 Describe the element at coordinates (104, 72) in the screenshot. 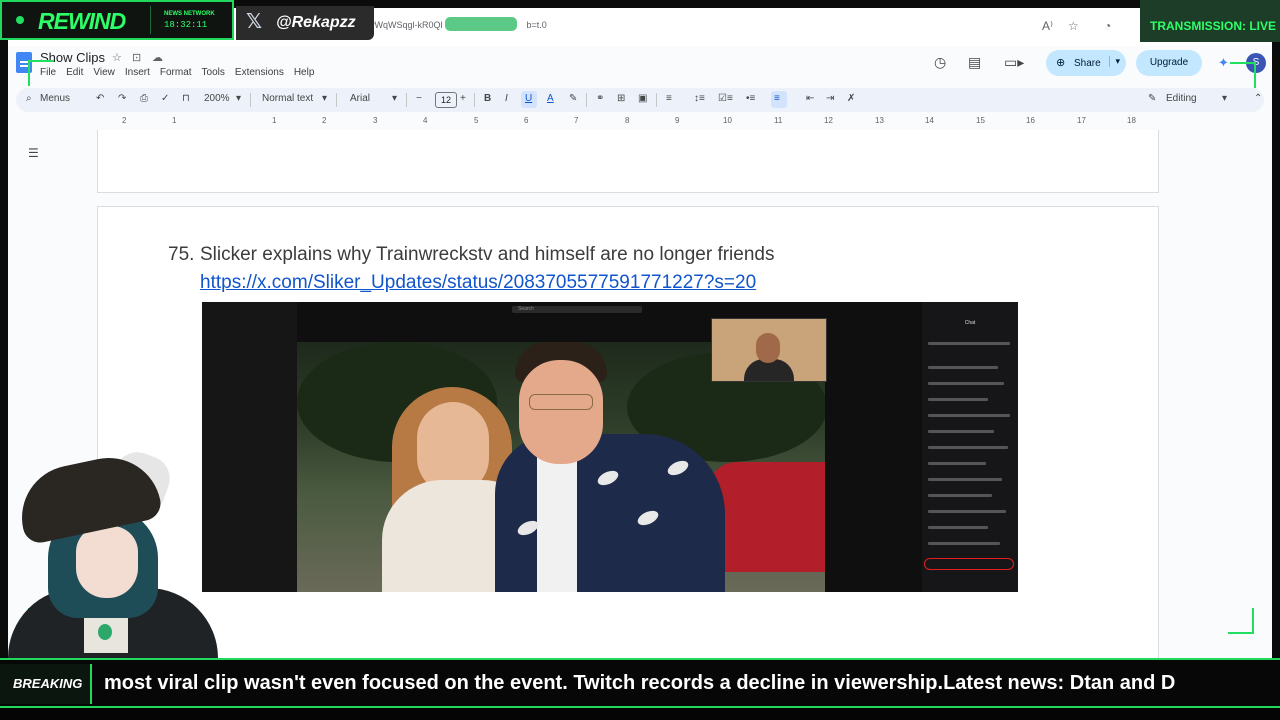

I see `menu-view: View` at that location.